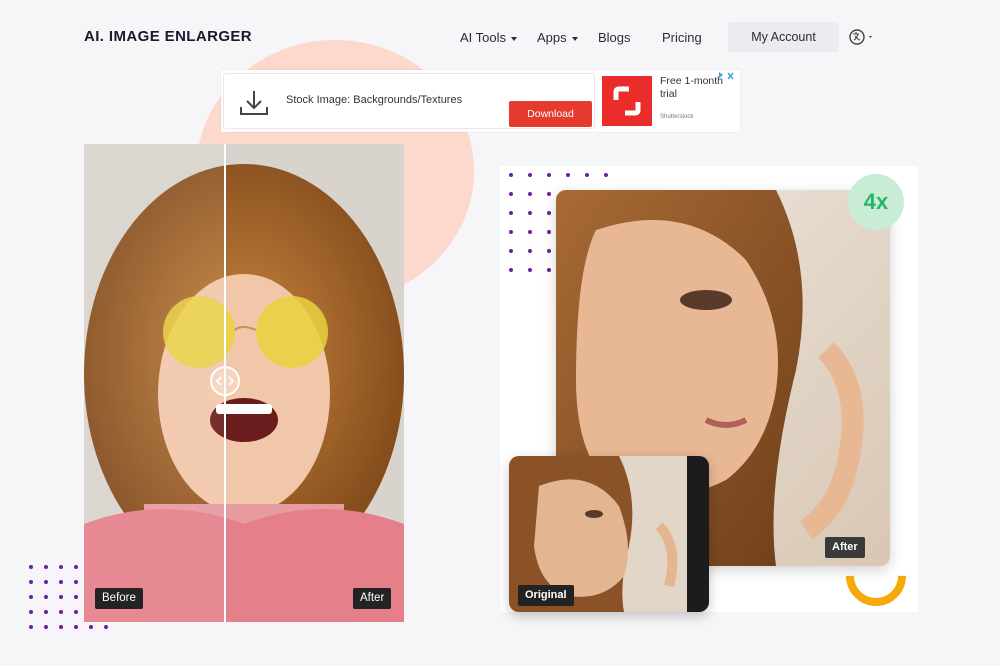  Describe the element at coordinates (677, 117) in the screenshot. I see `ad-brand-text: Shutterstock` at that location.